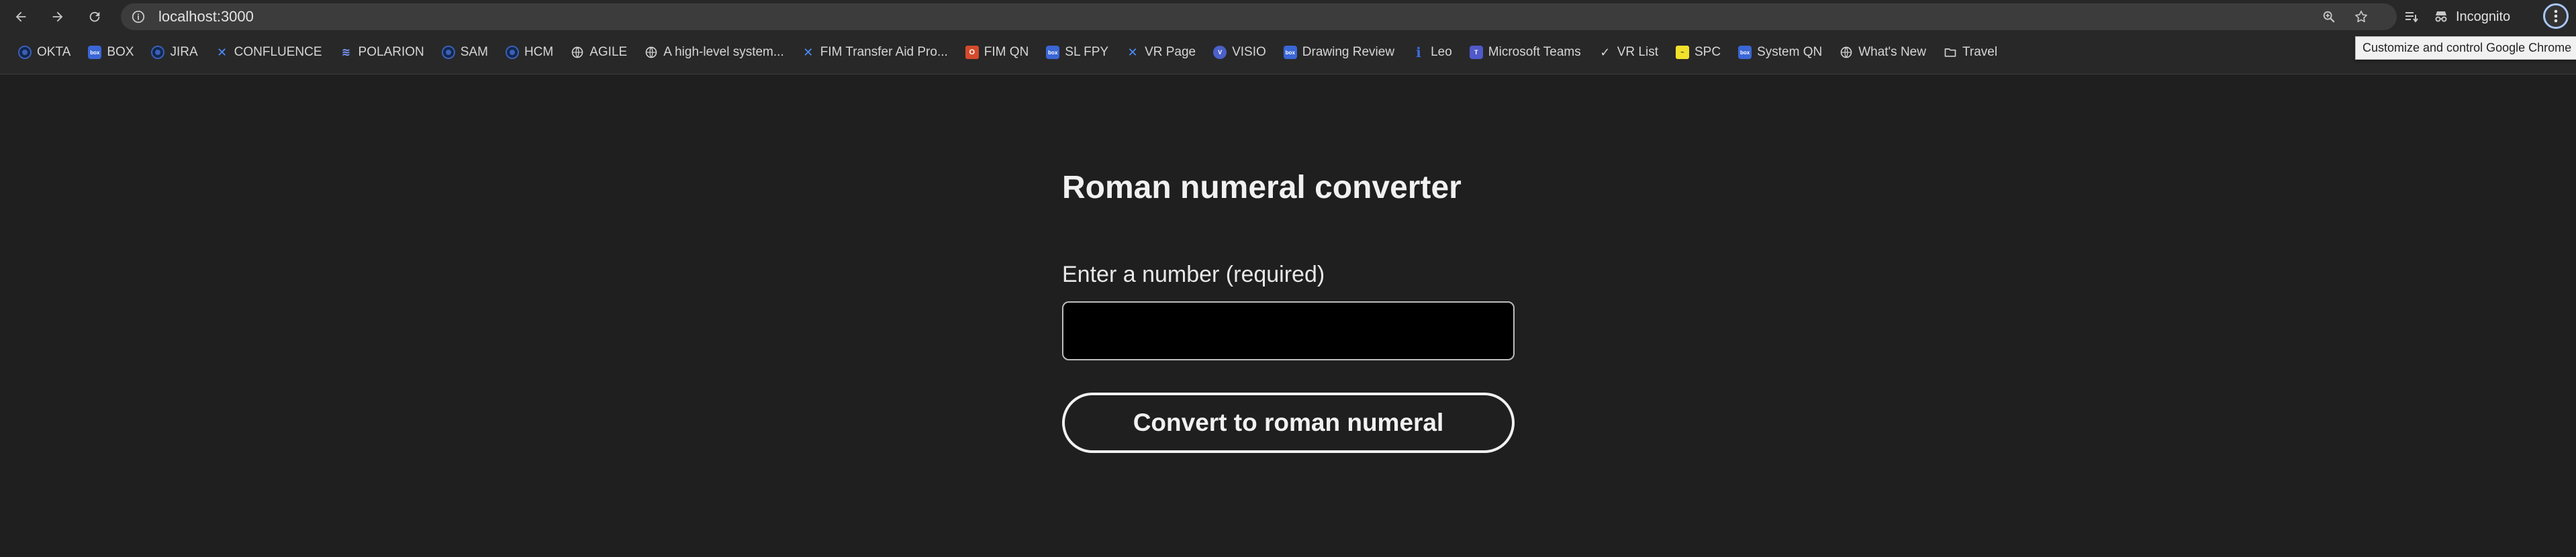 The width and height of the screenshot is (2576, 557). I want to click on incognito-icon, so click(2441, 16).